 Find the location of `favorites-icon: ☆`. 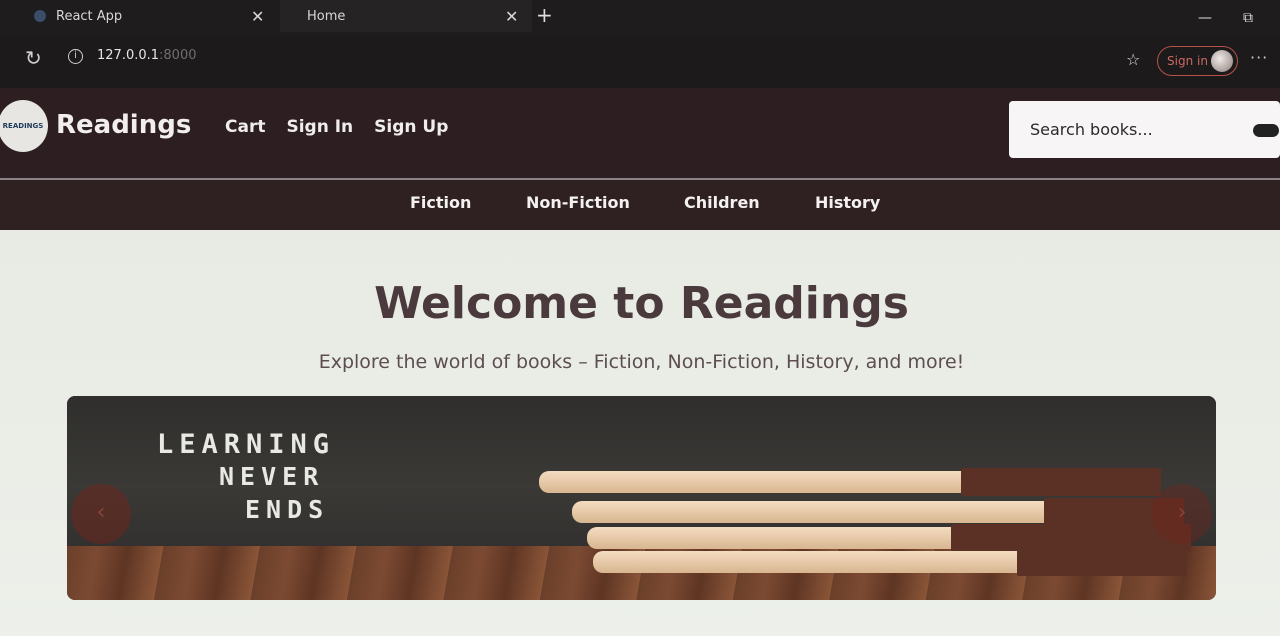

favorites-icon: ☆ is located at coordinates (1133, 59).